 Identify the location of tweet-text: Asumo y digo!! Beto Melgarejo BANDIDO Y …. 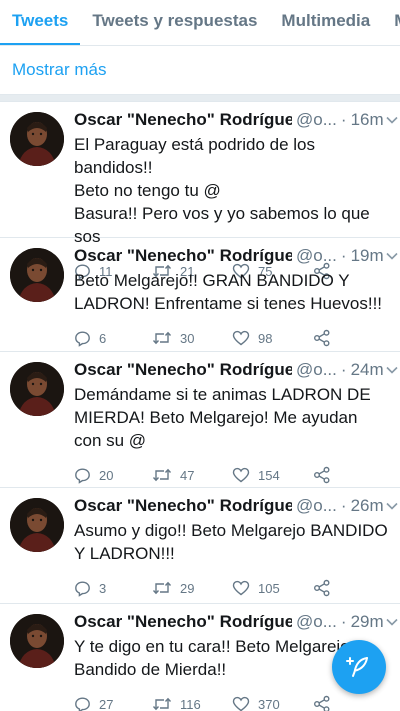
(231, 542).